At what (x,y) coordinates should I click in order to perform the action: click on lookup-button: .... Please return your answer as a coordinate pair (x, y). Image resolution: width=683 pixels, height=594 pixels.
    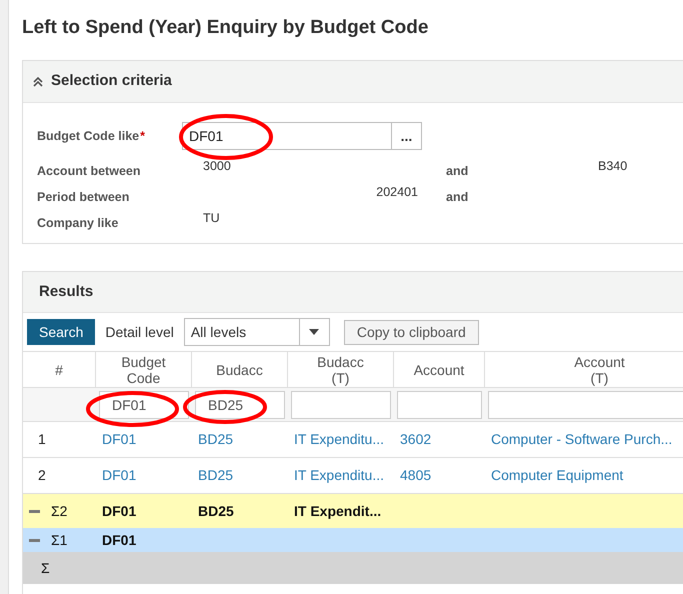
    Looking at the image, I should click on (407, 136).